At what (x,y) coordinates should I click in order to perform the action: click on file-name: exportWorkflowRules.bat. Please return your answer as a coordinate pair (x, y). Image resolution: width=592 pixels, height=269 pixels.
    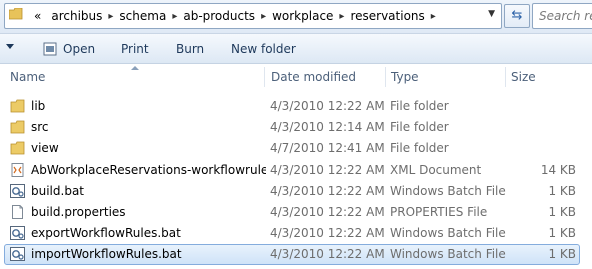
    Looking at the image, I should click on (106, 233).